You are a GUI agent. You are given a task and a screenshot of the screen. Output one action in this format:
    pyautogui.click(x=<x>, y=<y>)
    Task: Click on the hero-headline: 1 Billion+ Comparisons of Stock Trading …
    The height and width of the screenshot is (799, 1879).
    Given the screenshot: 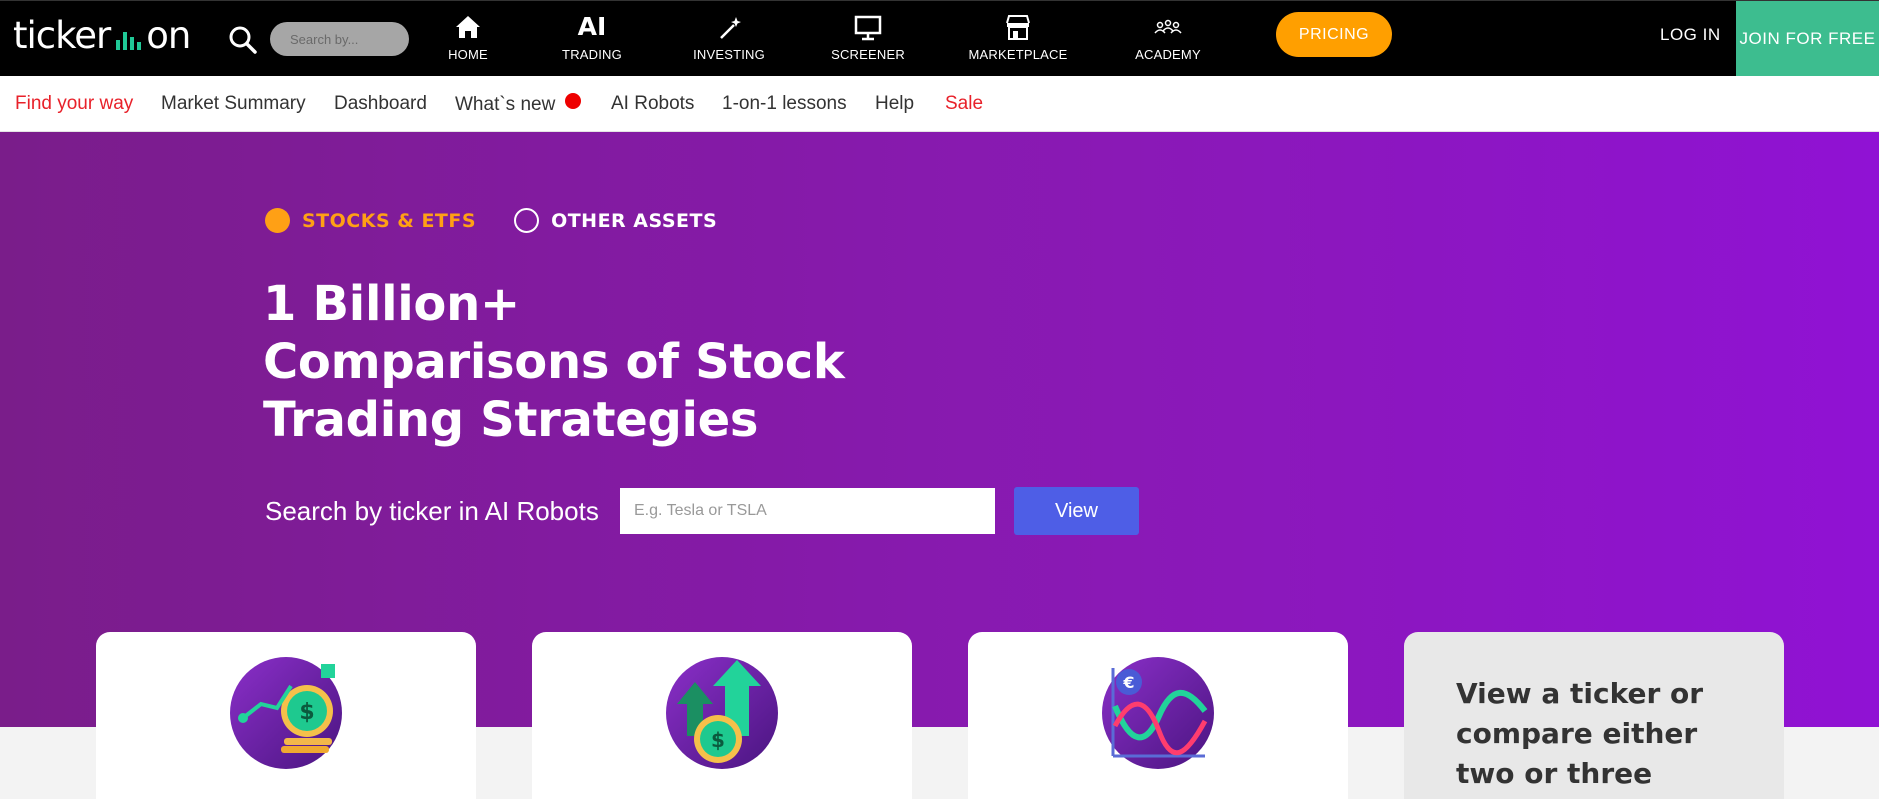 What is the action you would take?
    pyautogui.click(x=554, y=362)
    